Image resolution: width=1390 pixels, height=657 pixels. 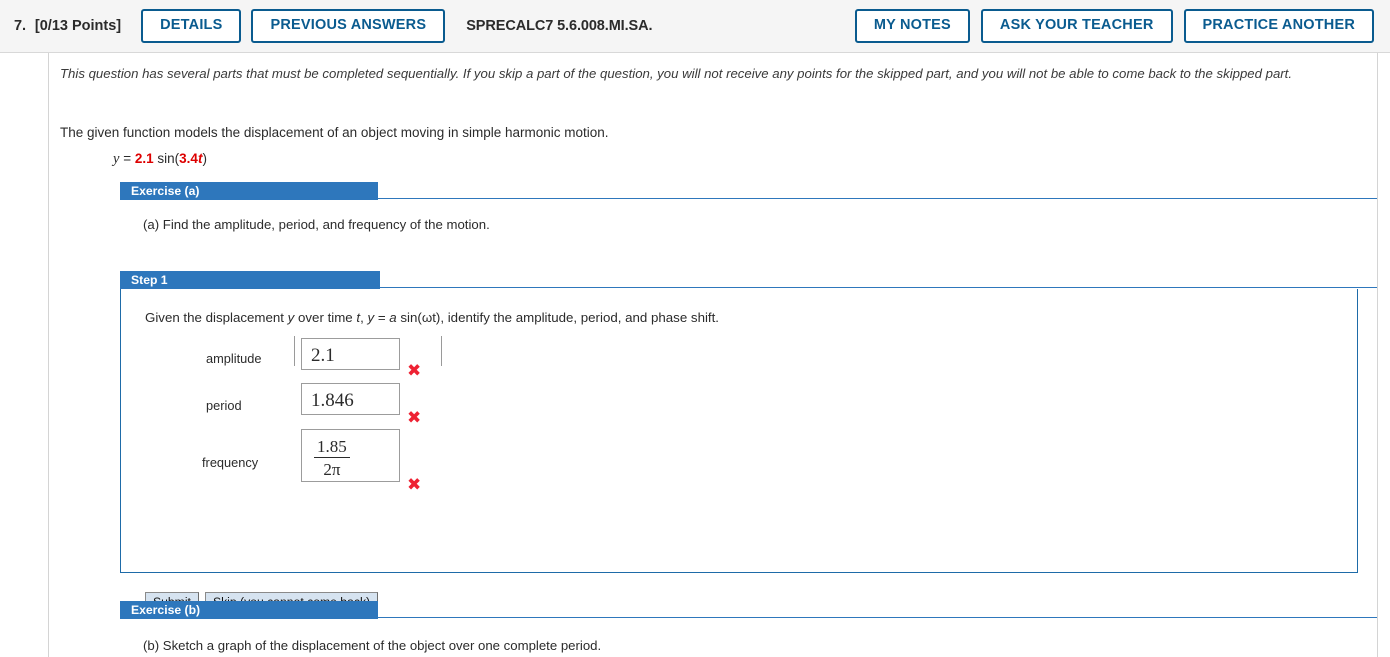 What do you see at coordinates (20, 26) in the screenshot?
I see `question-number: 7.` at bounding box center [20, 26].